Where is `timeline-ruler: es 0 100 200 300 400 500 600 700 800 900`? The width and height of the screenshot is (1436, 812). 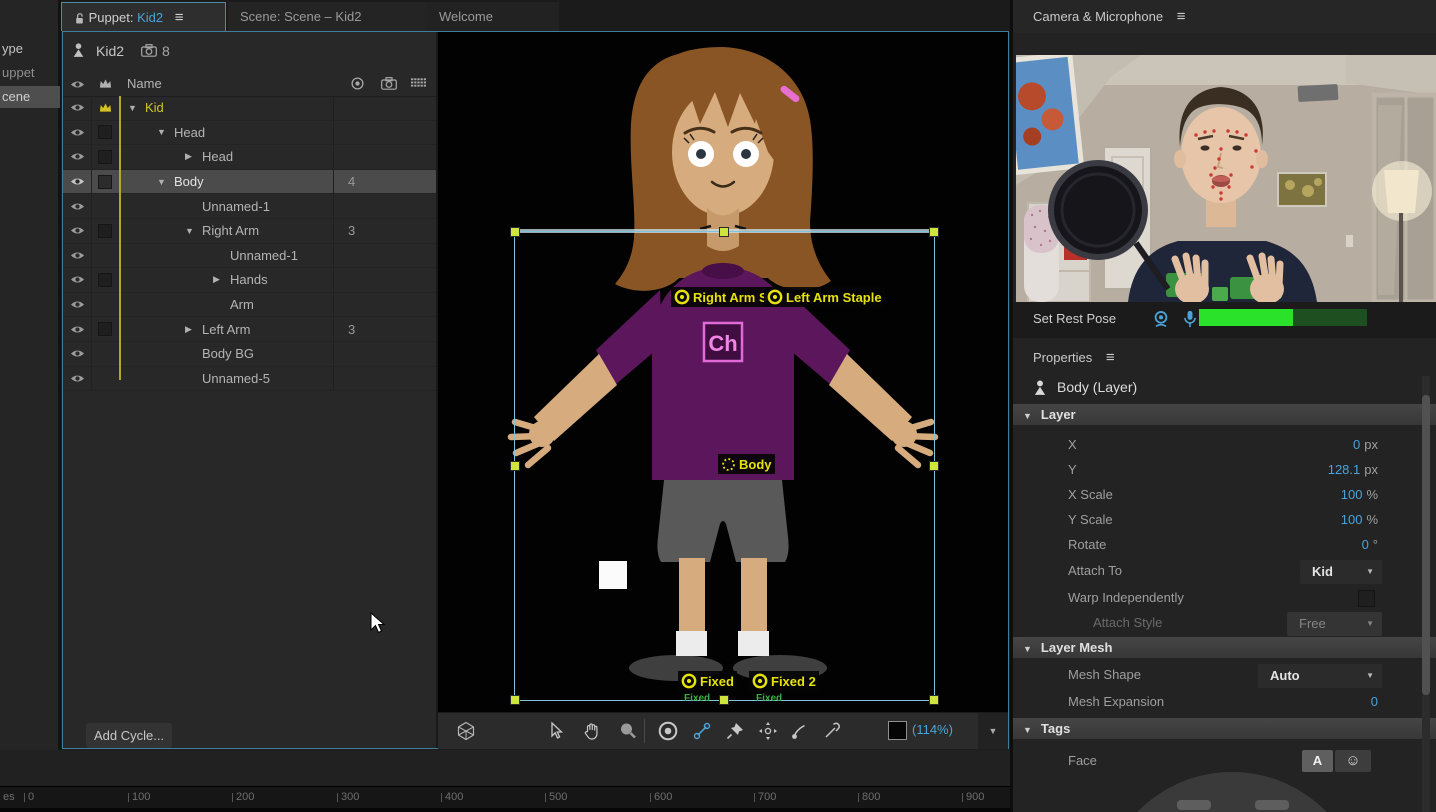
timeline-ruler: es 0 100 200 300 400 500 600 700 800 900 is located at coordinates (505, 797).